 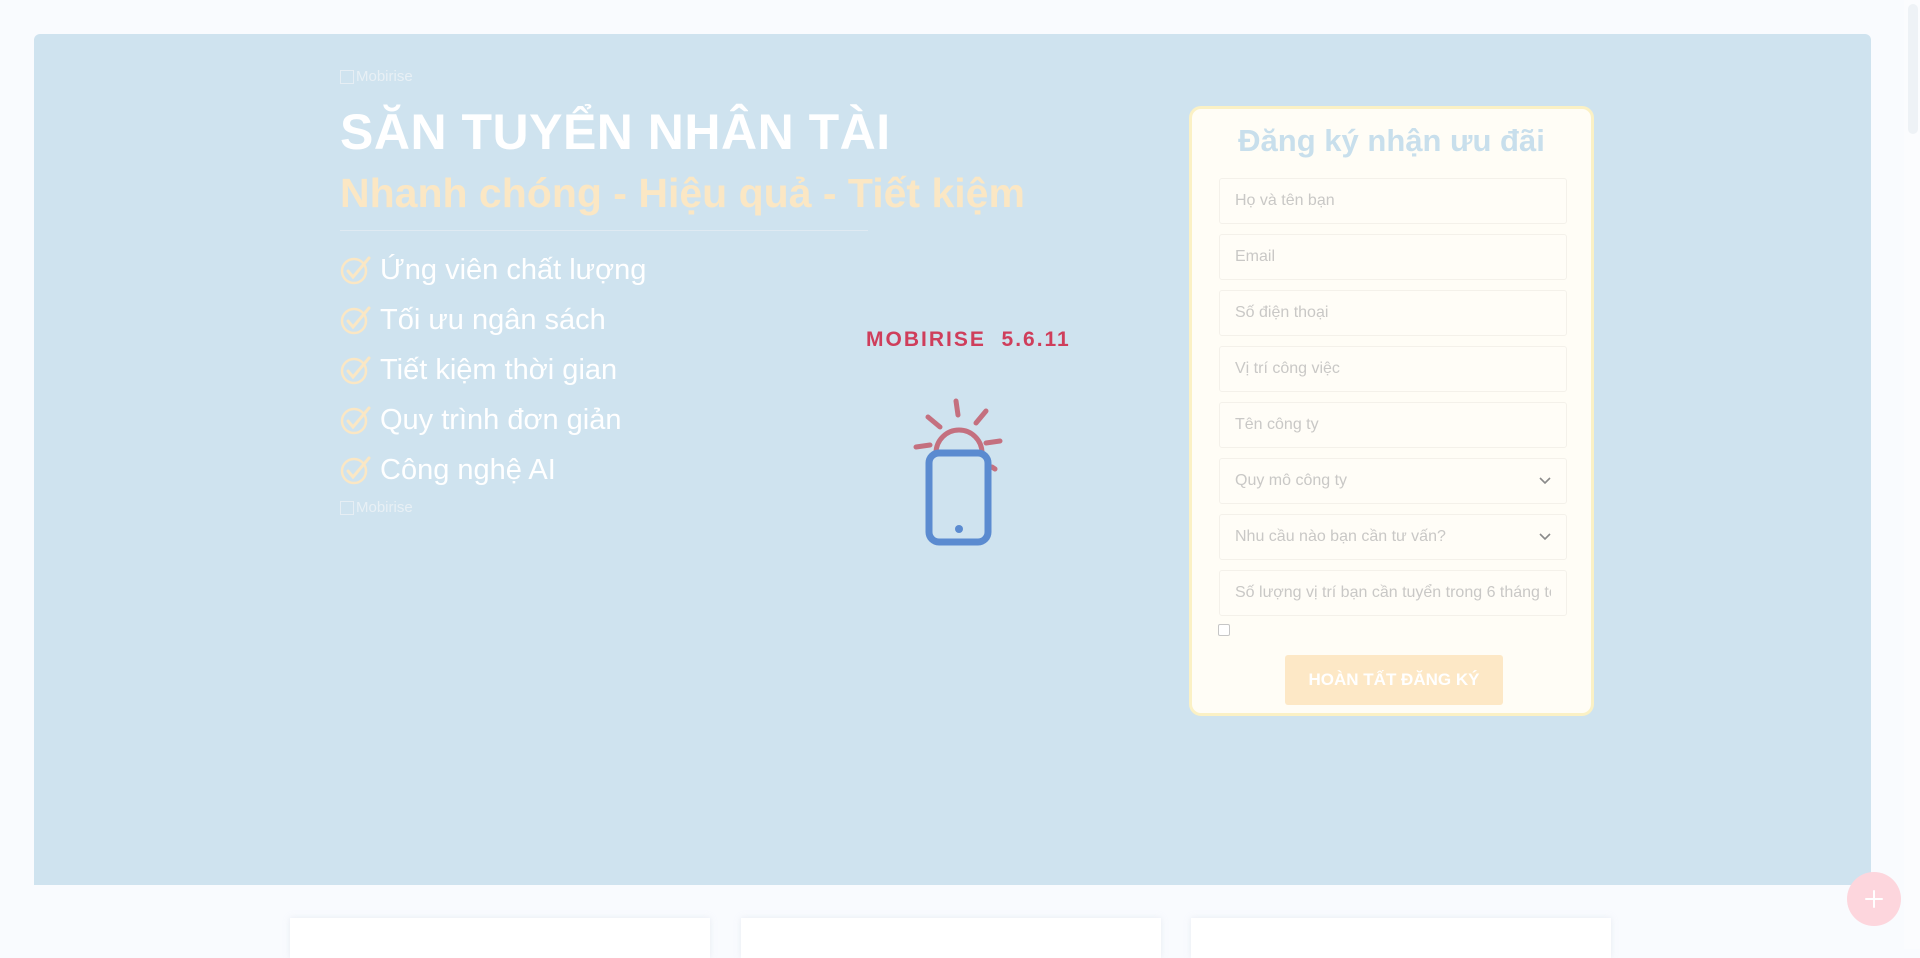 I want to click on feature-item: Tối ưu ngân sách, so click(x=493, y=320).